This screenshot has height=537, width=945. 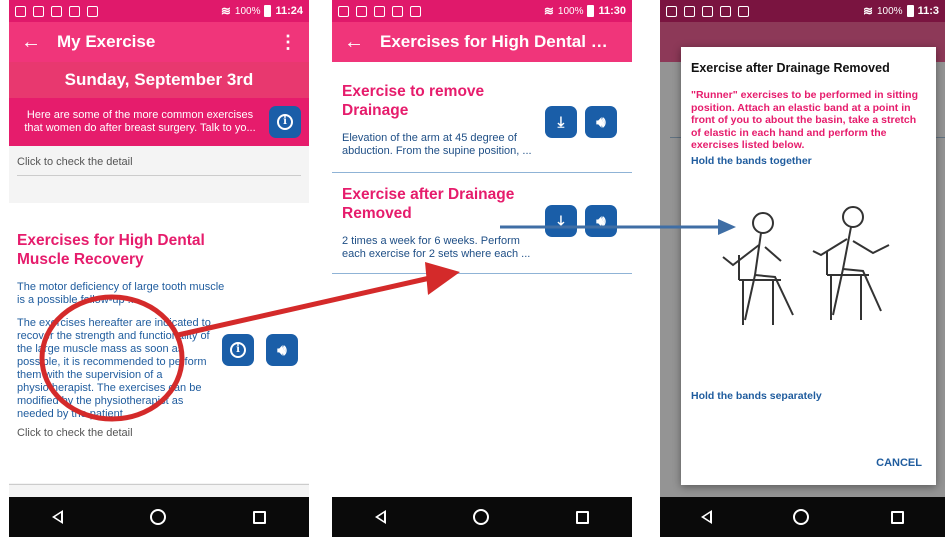 What do you see at coordinates (159, 80) in the screenshot?
I see `date-header: Sunday, September 3rd` at bounding box center [159, 80].